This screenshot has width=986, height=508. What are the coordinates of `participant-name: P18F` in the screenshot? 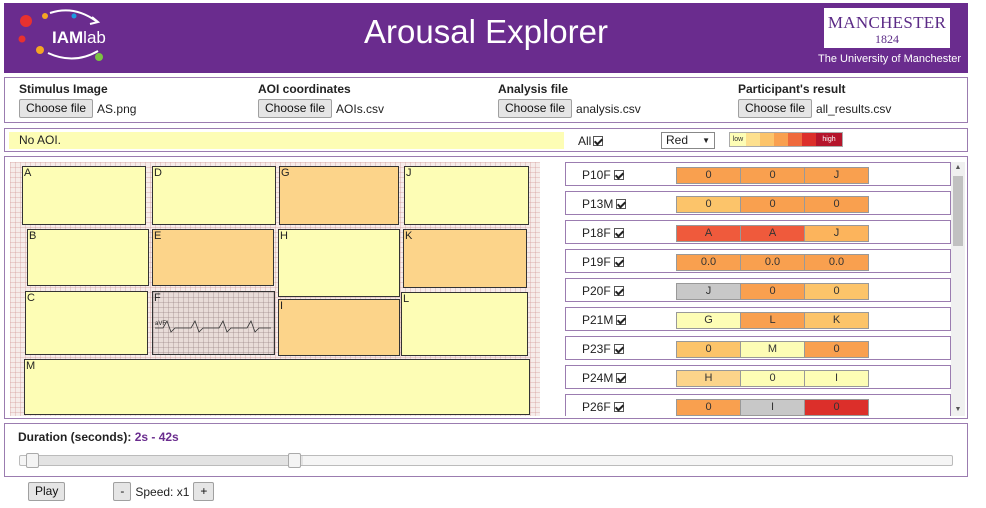 It's located at (596, 233).